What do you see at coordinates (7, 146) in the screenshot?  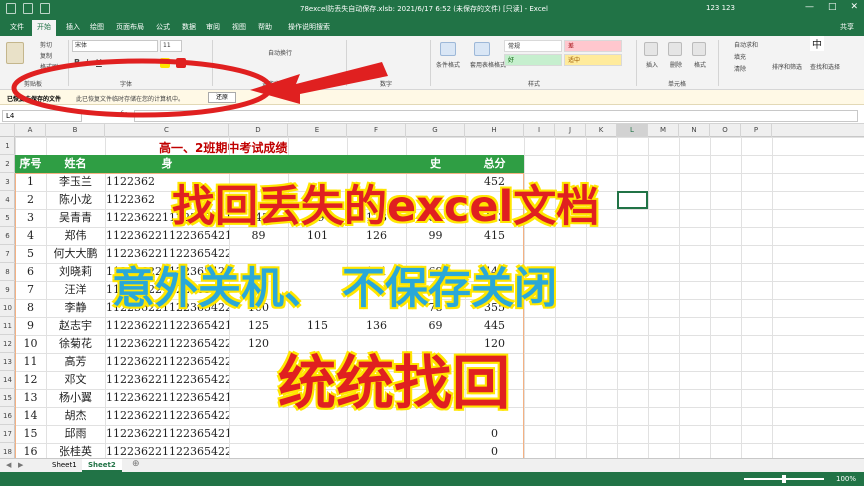 I see `row-header: 1` at bounding box center [7, 146].